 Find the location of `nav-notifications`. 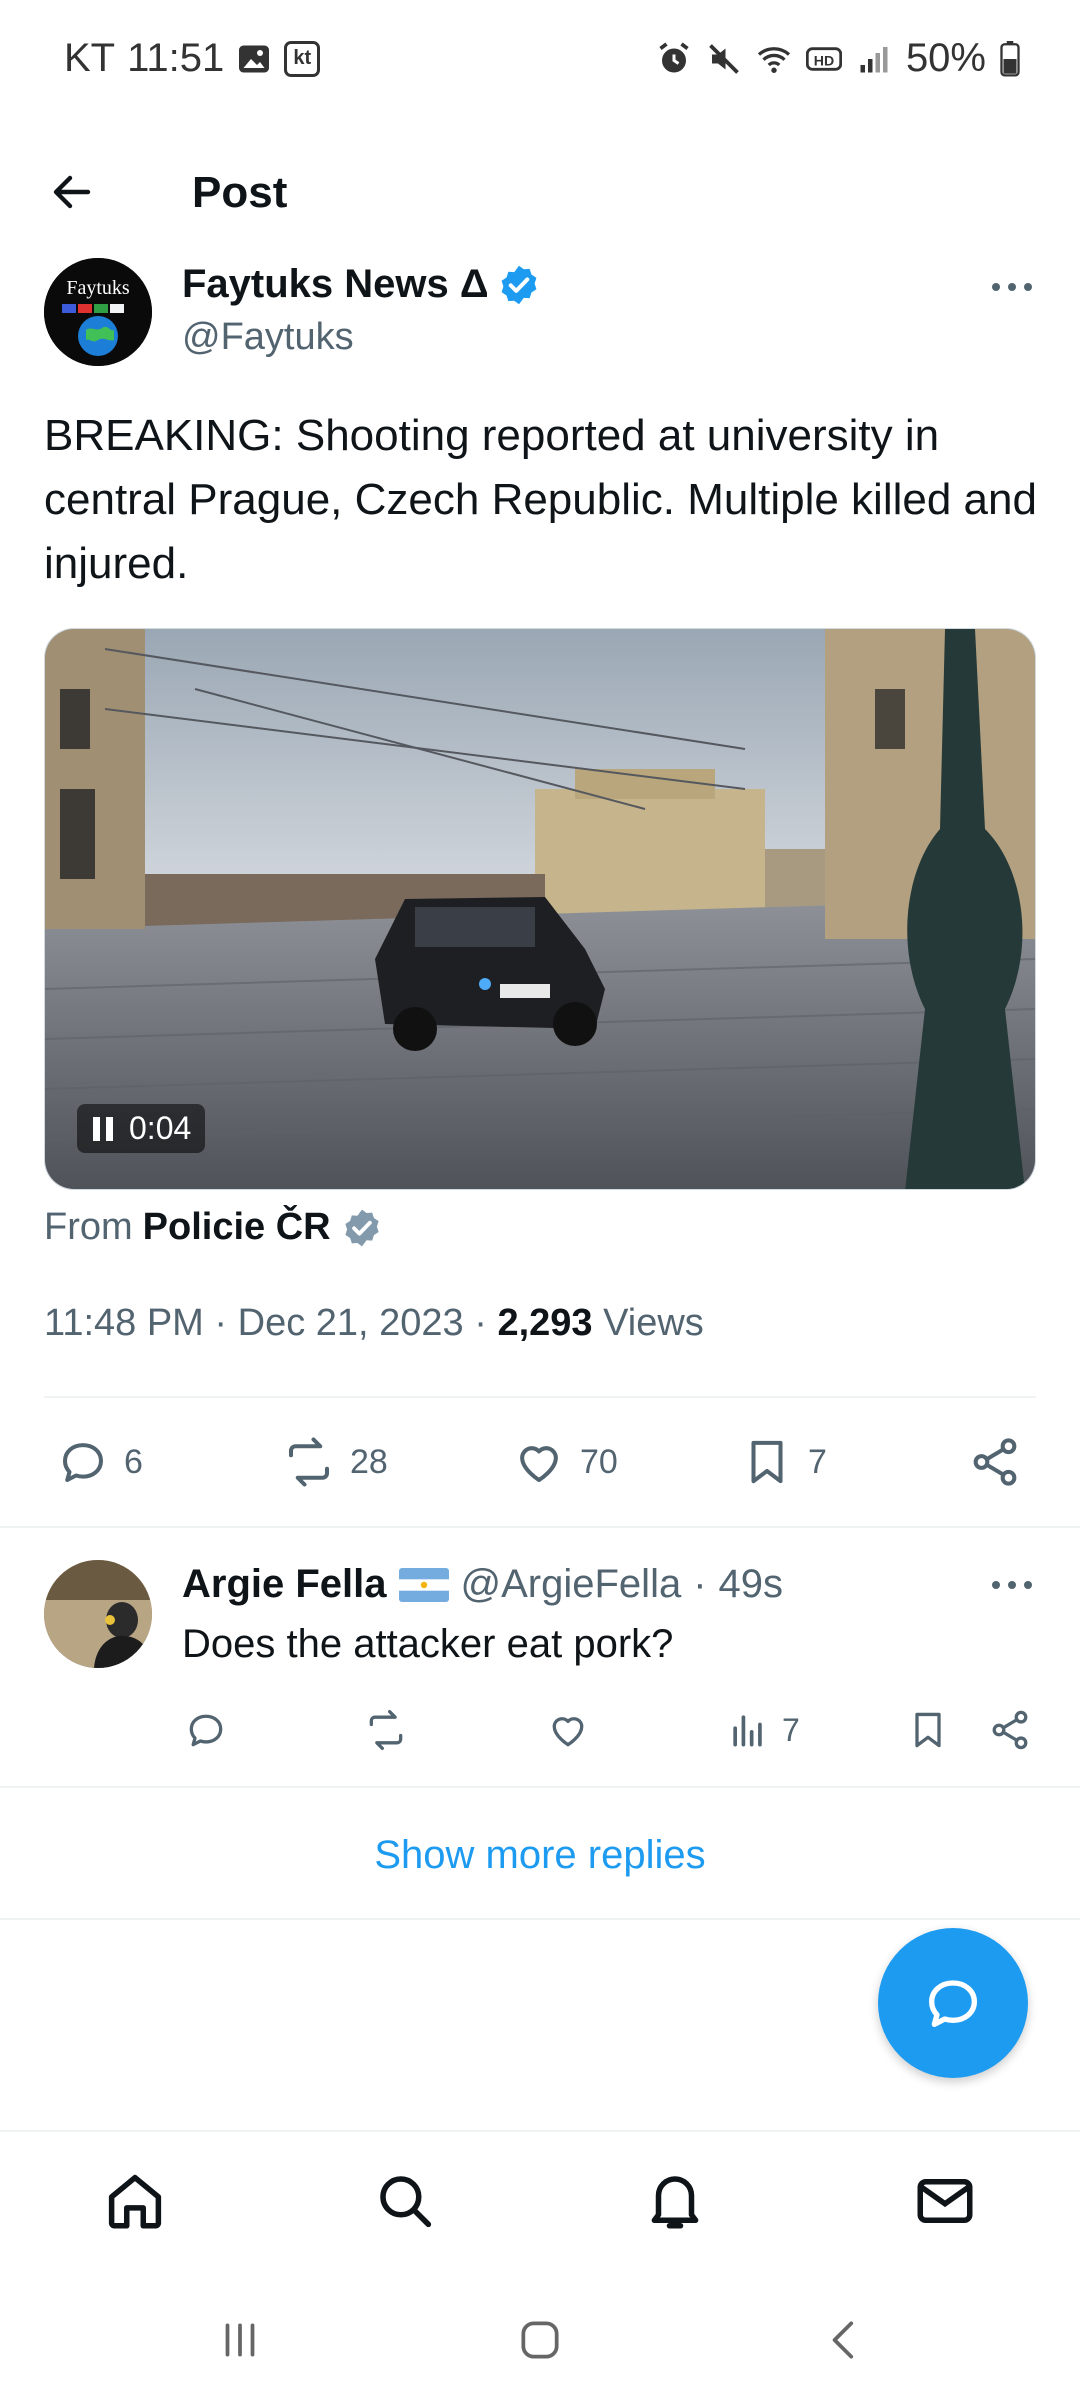

nav-notifications is located at coordinates (675, 2201).